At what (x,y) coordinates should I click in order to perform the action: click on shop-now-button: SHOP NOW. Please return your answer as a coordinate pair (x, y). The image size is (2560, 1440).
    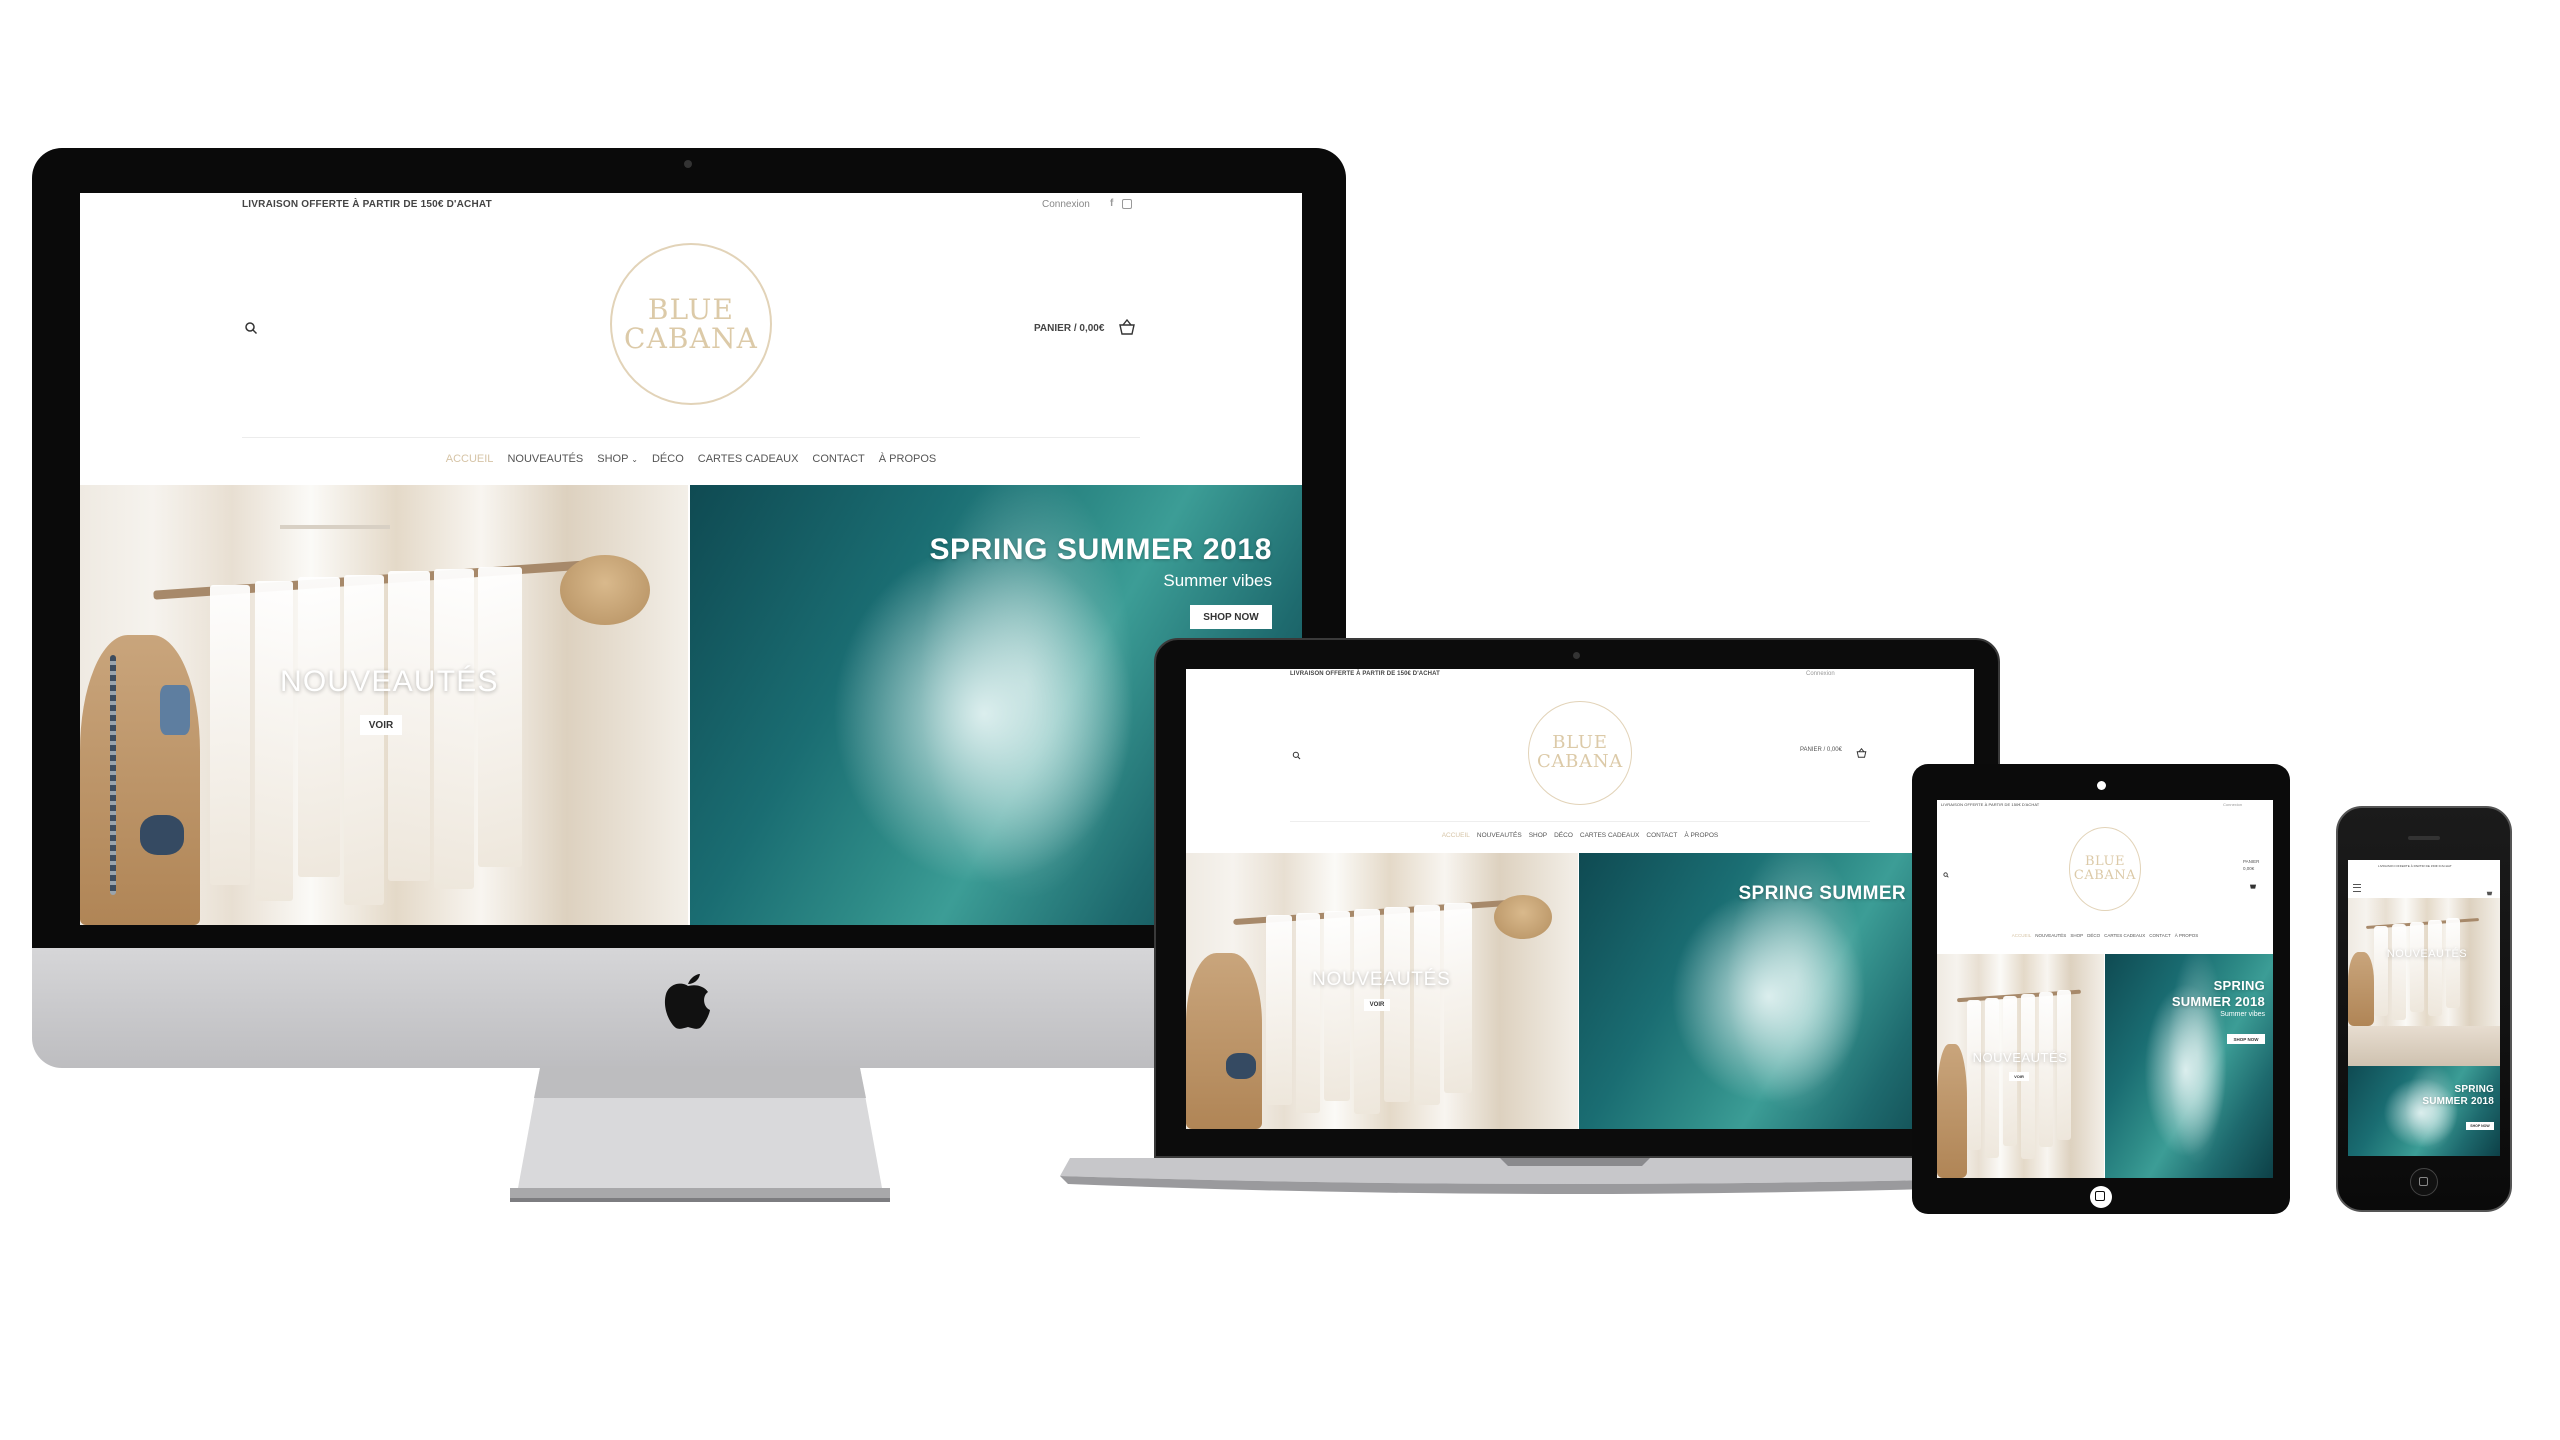
    Looking at the image, I should click on (1231, 617).